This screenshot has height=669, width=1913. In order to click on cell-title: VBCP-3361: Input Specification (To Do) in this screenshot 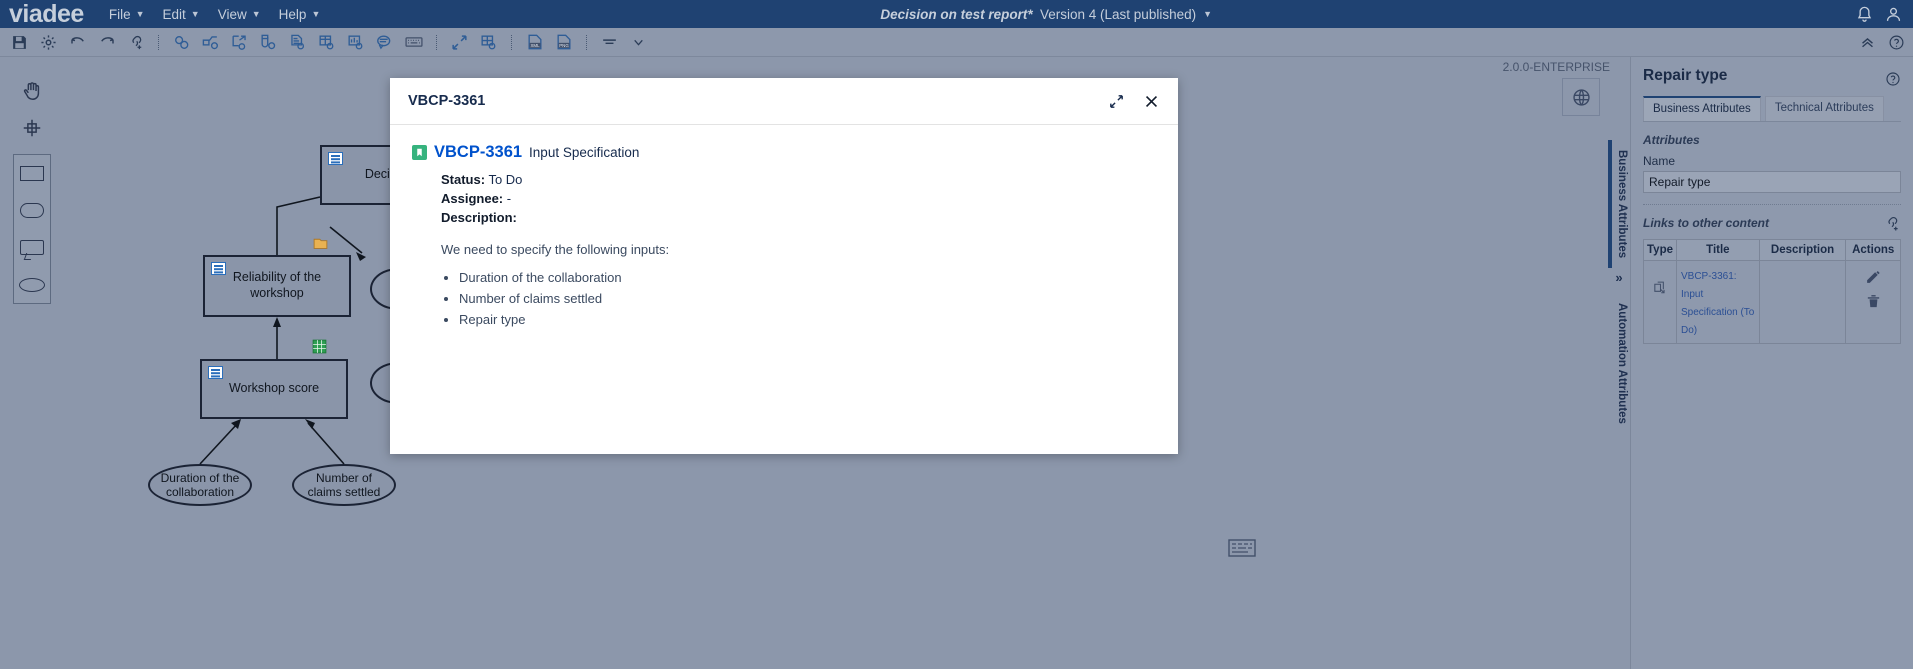, I will do `click(1718, 302)`.